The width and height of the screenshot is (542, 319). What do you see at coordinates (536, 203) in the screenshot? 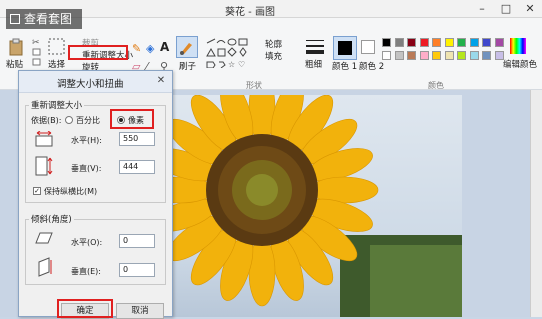
I see `vertical-scrollbar` at bounding box center [536, 203].